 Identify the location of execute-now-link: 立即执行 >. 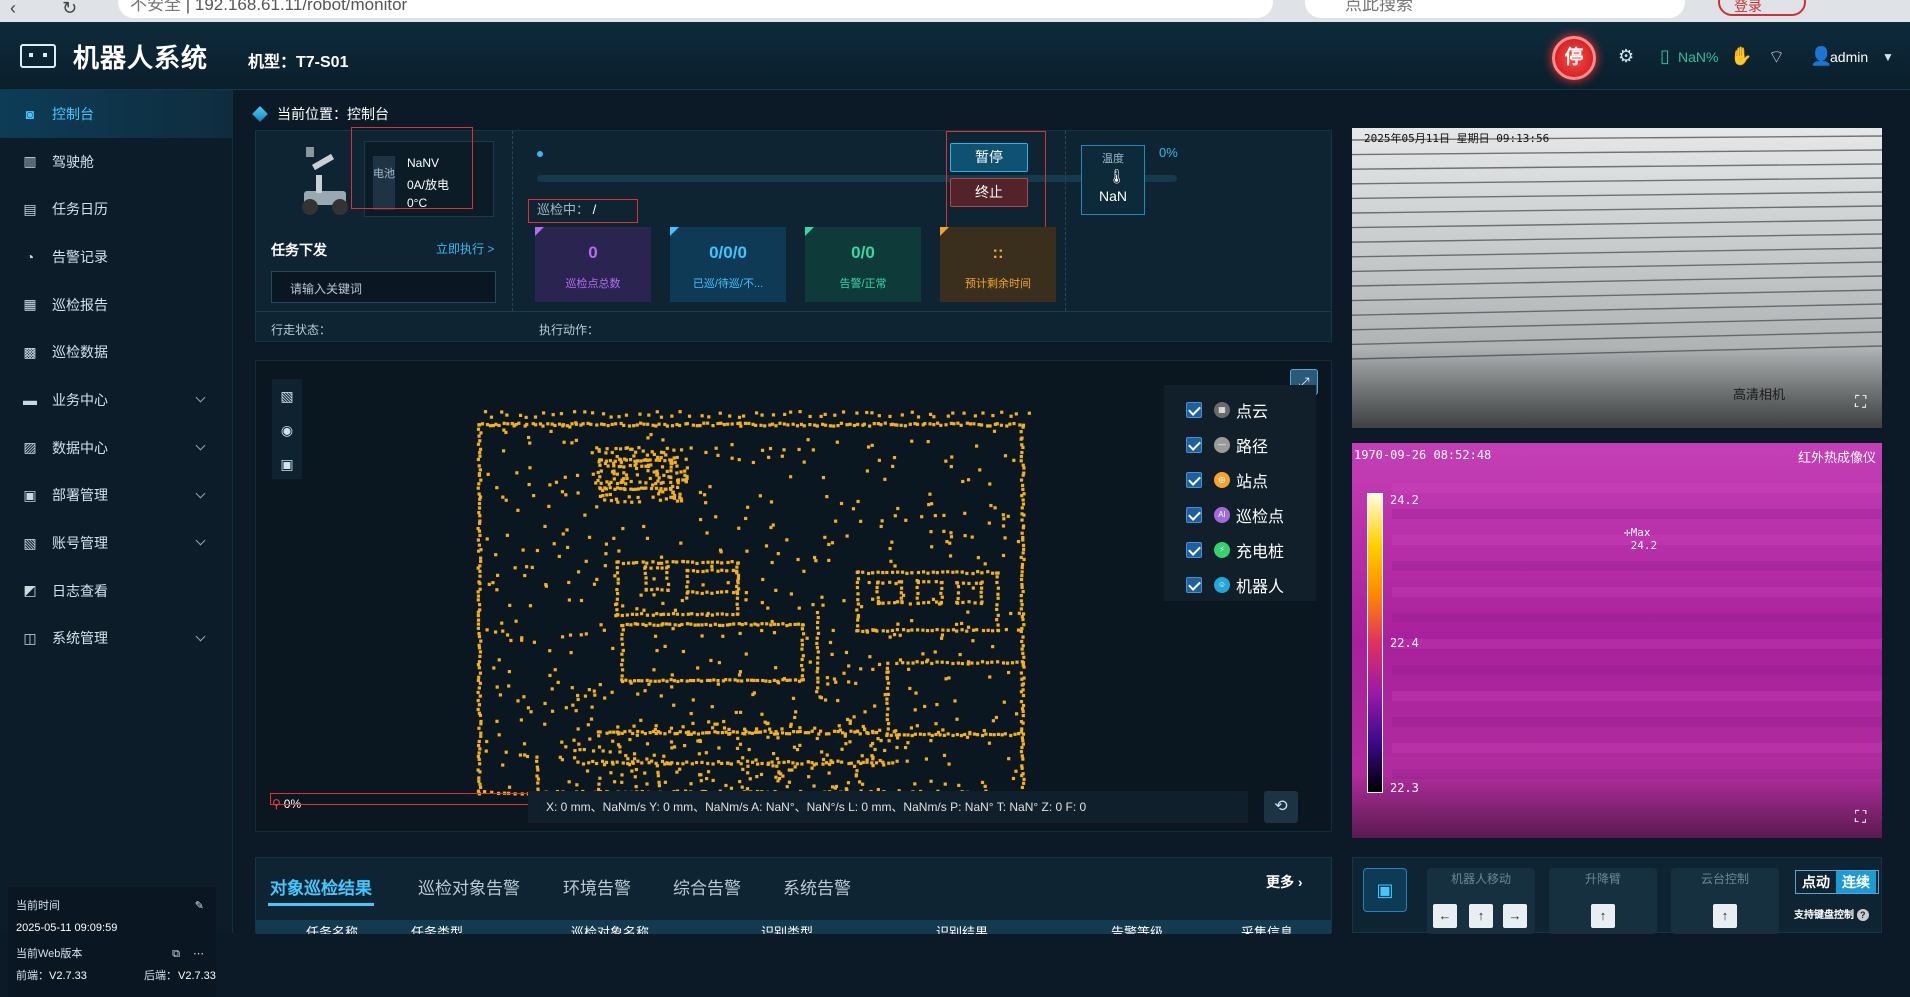
(465, 248).